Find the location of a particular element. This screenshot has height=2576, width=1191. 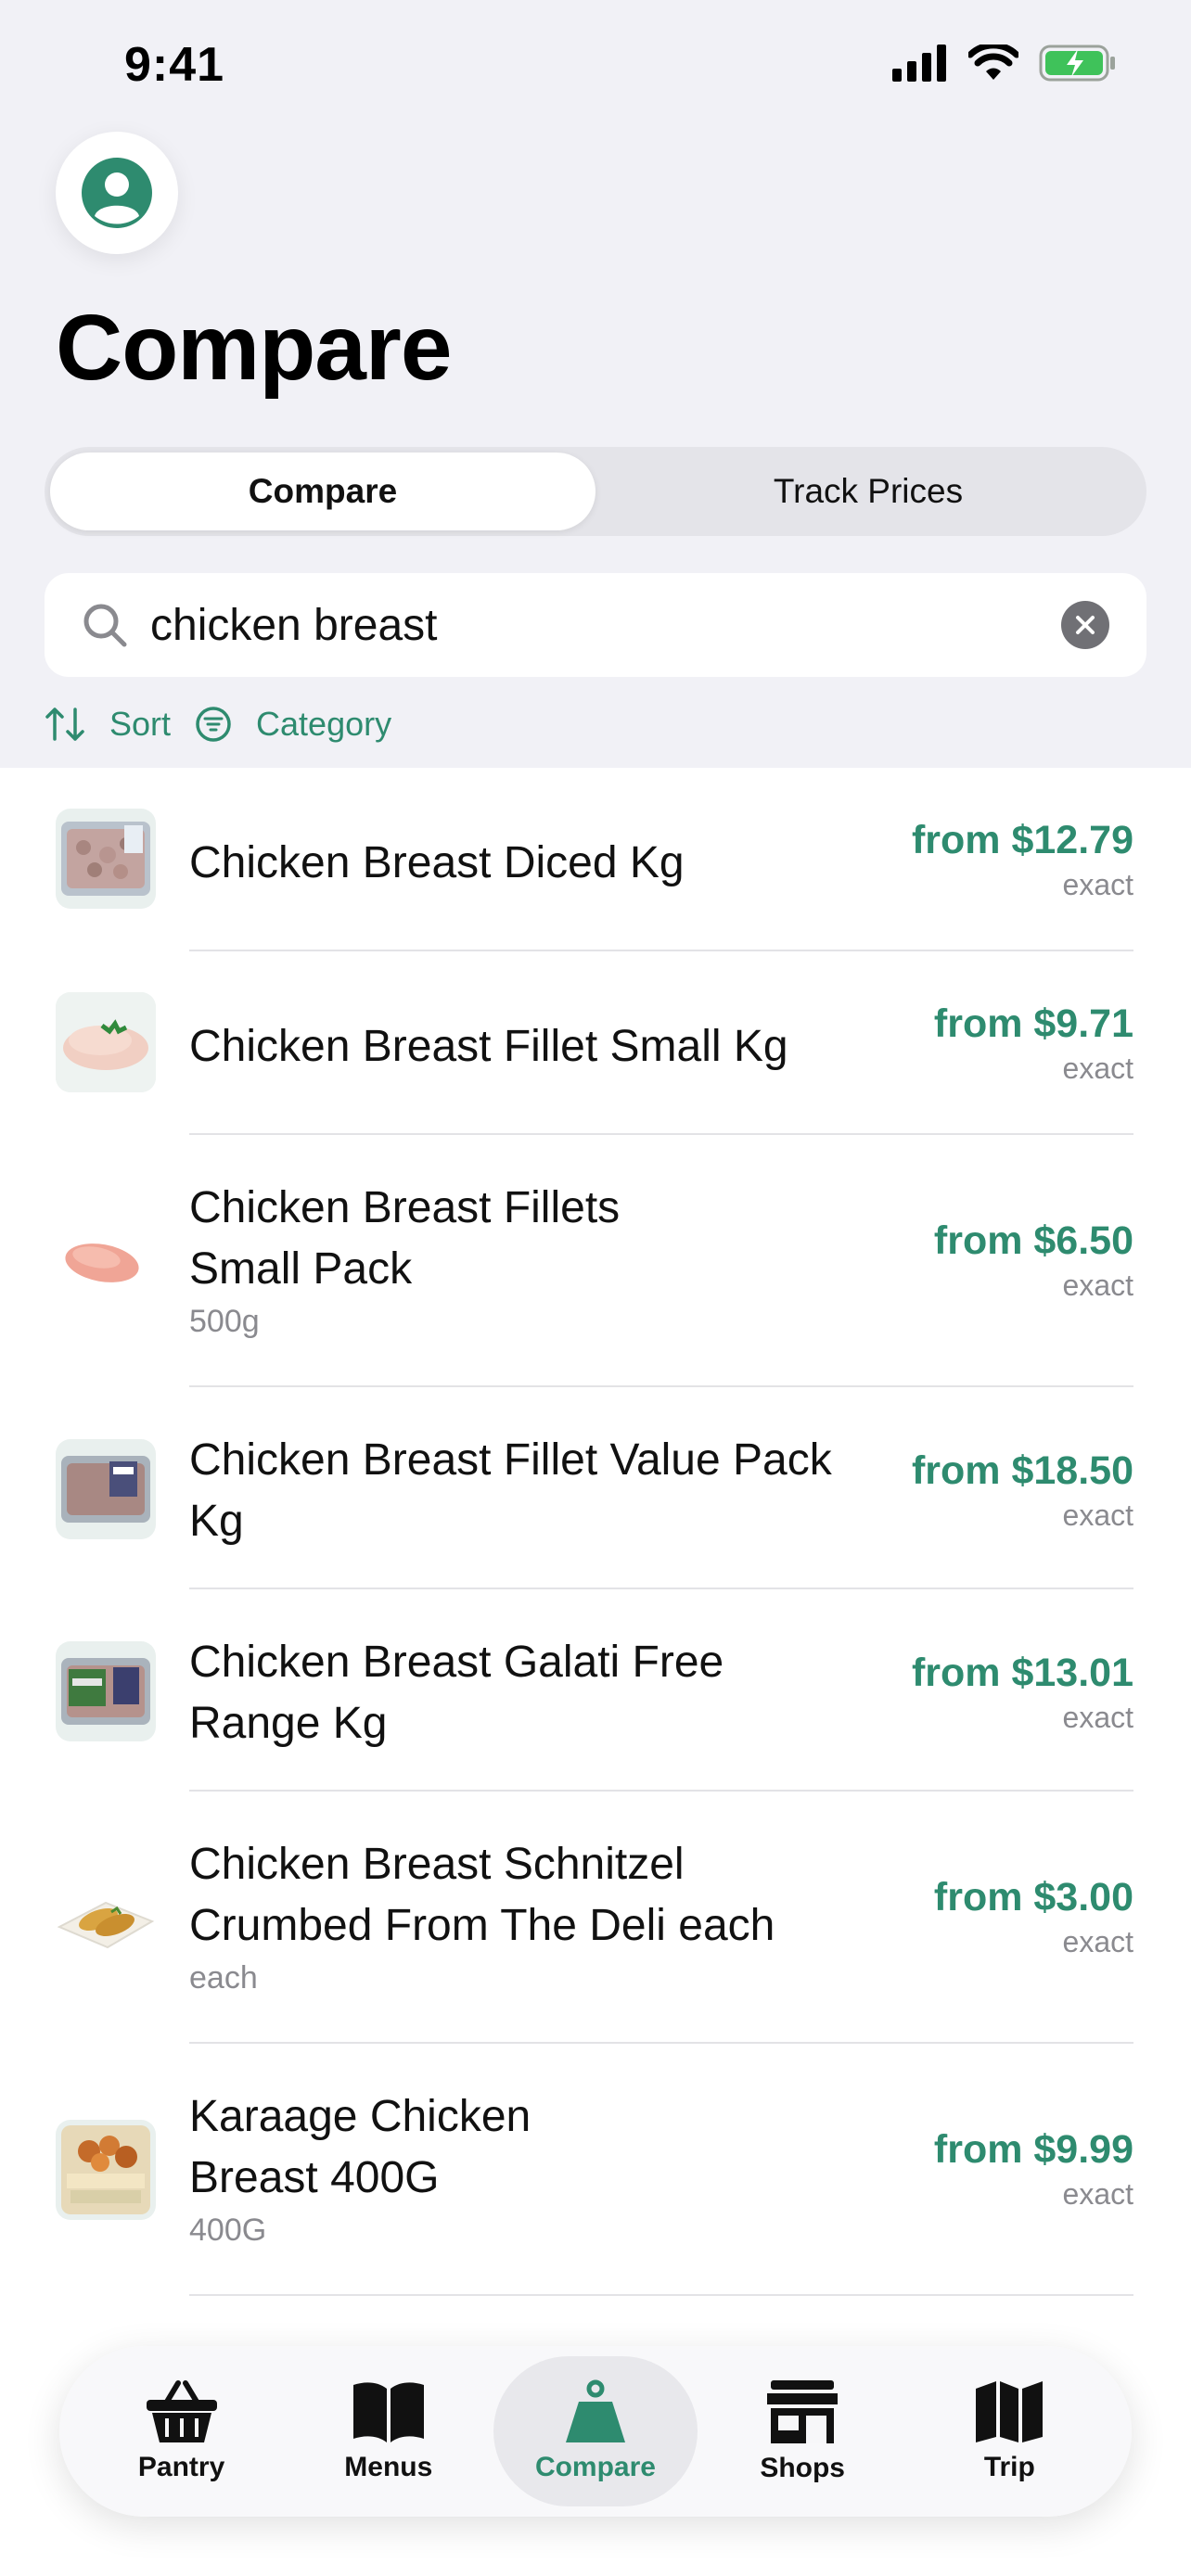

tab-menus: Menus is located at coordinates (389, 2431).